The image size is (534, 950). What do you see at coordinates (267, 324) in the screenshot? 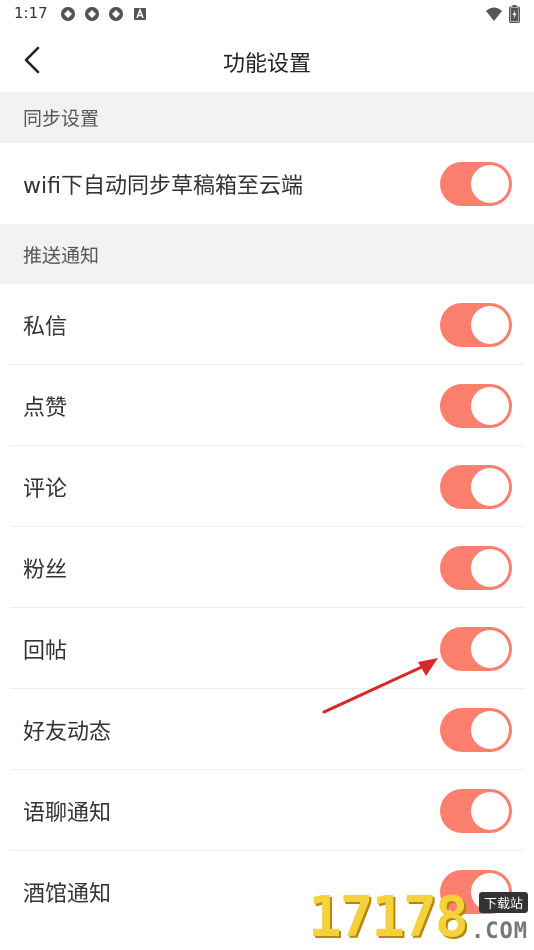
I see `setting-row-private-message: 私信` at bounding box center [267, 324].